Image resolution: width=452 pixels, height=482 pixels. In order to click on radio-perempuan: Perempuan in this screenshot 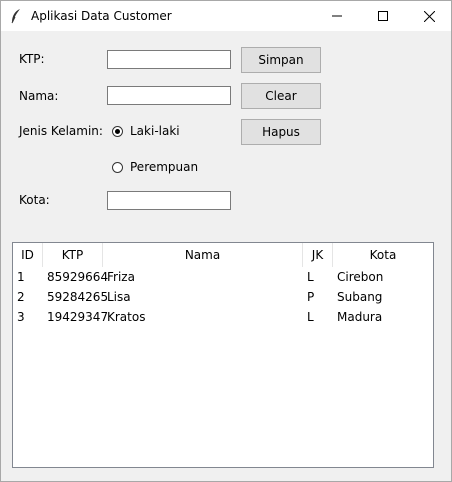, I will do `click(155, 167)`.